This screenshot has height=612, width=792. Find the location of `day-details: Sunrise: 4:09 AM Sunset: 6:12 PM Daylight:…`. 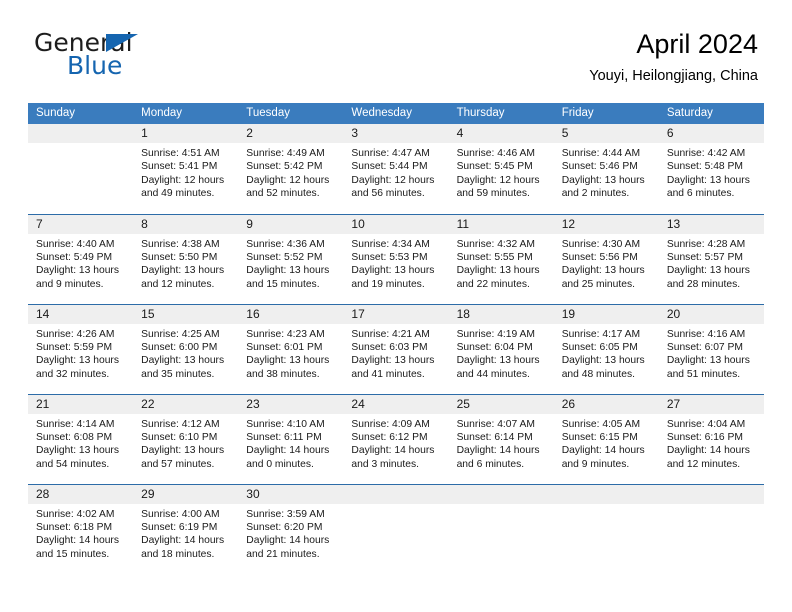

day-details: Sunrise: 4:09 AM Sunset: 6:12 PM Daylight:… is located at coordinates (395, 443).